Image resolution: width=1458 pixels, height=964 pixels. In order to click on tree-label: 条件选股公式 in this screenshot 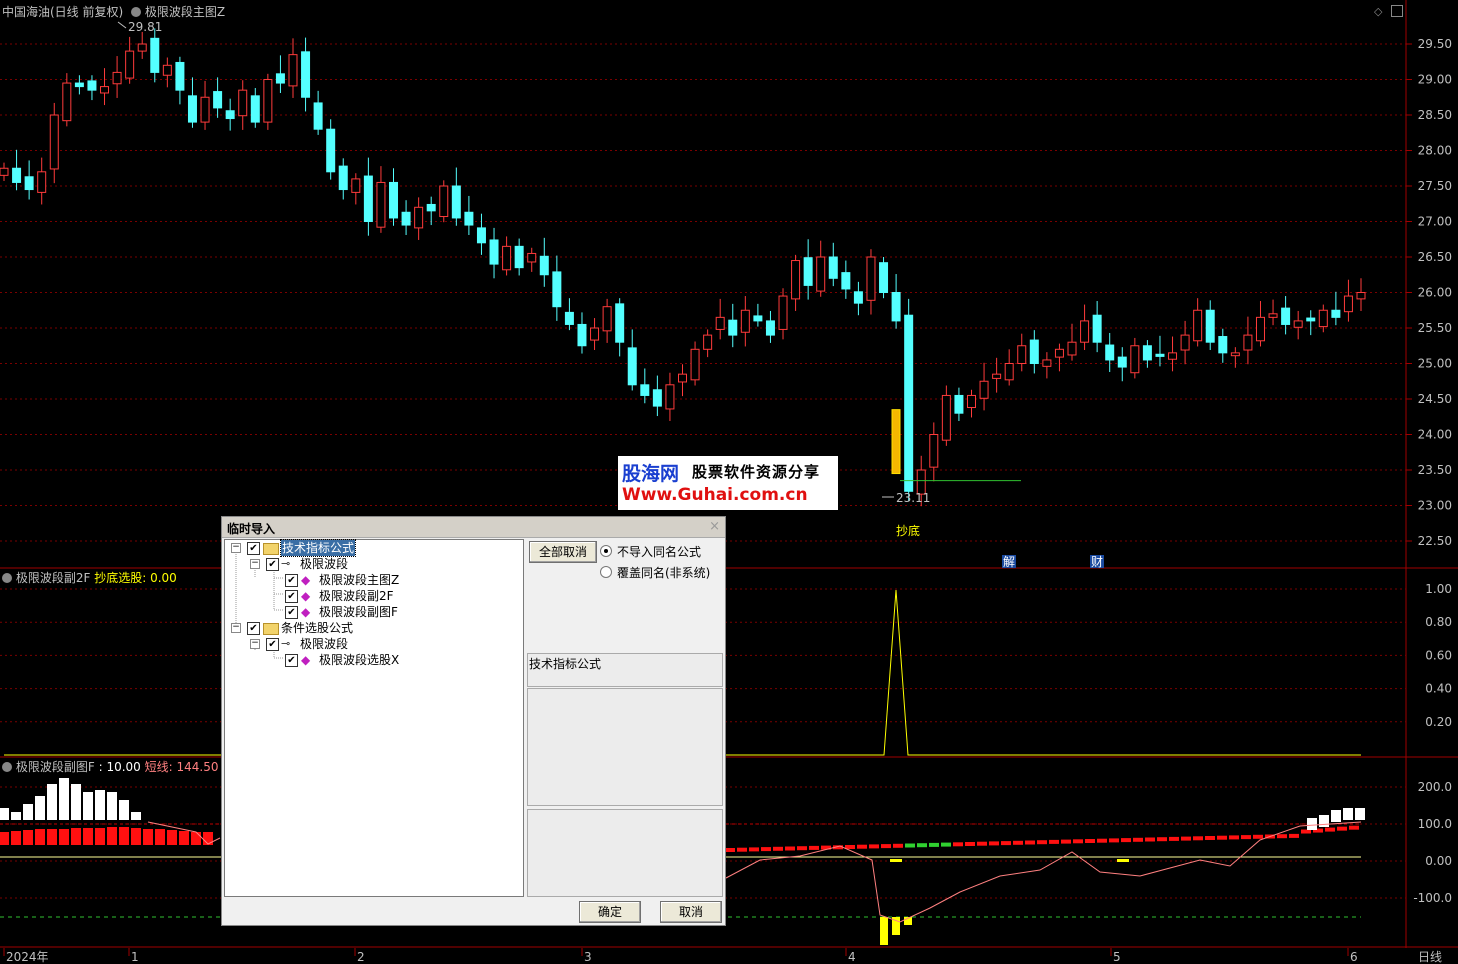, I will do `click(317, 628)`.